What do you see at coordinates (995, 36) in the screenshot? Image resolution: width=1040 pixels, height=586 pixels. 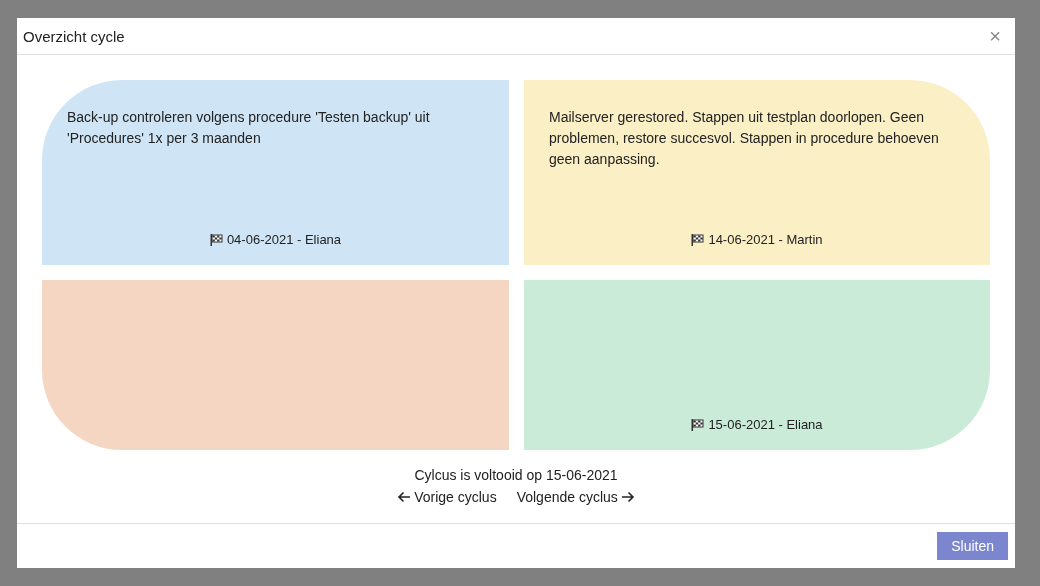 I see `close-button: ×` at bounding box center [995, 36].